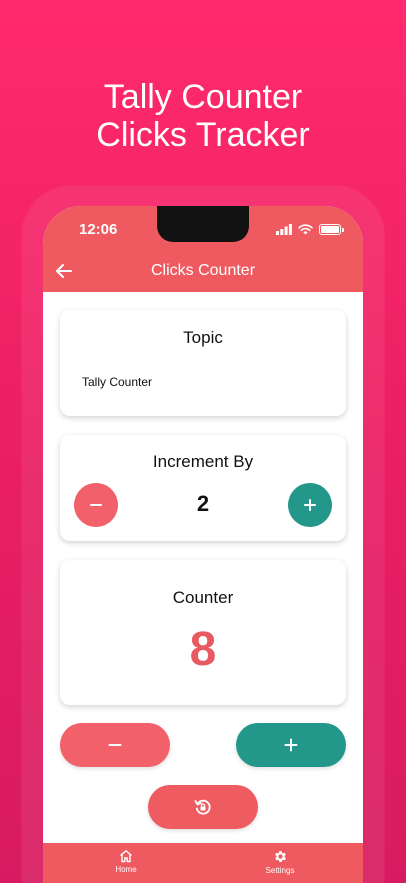  Describe the element at coordinates (203, 135) in the screenshot. I see `promo-line-2: Clicks Tracker` at that location.